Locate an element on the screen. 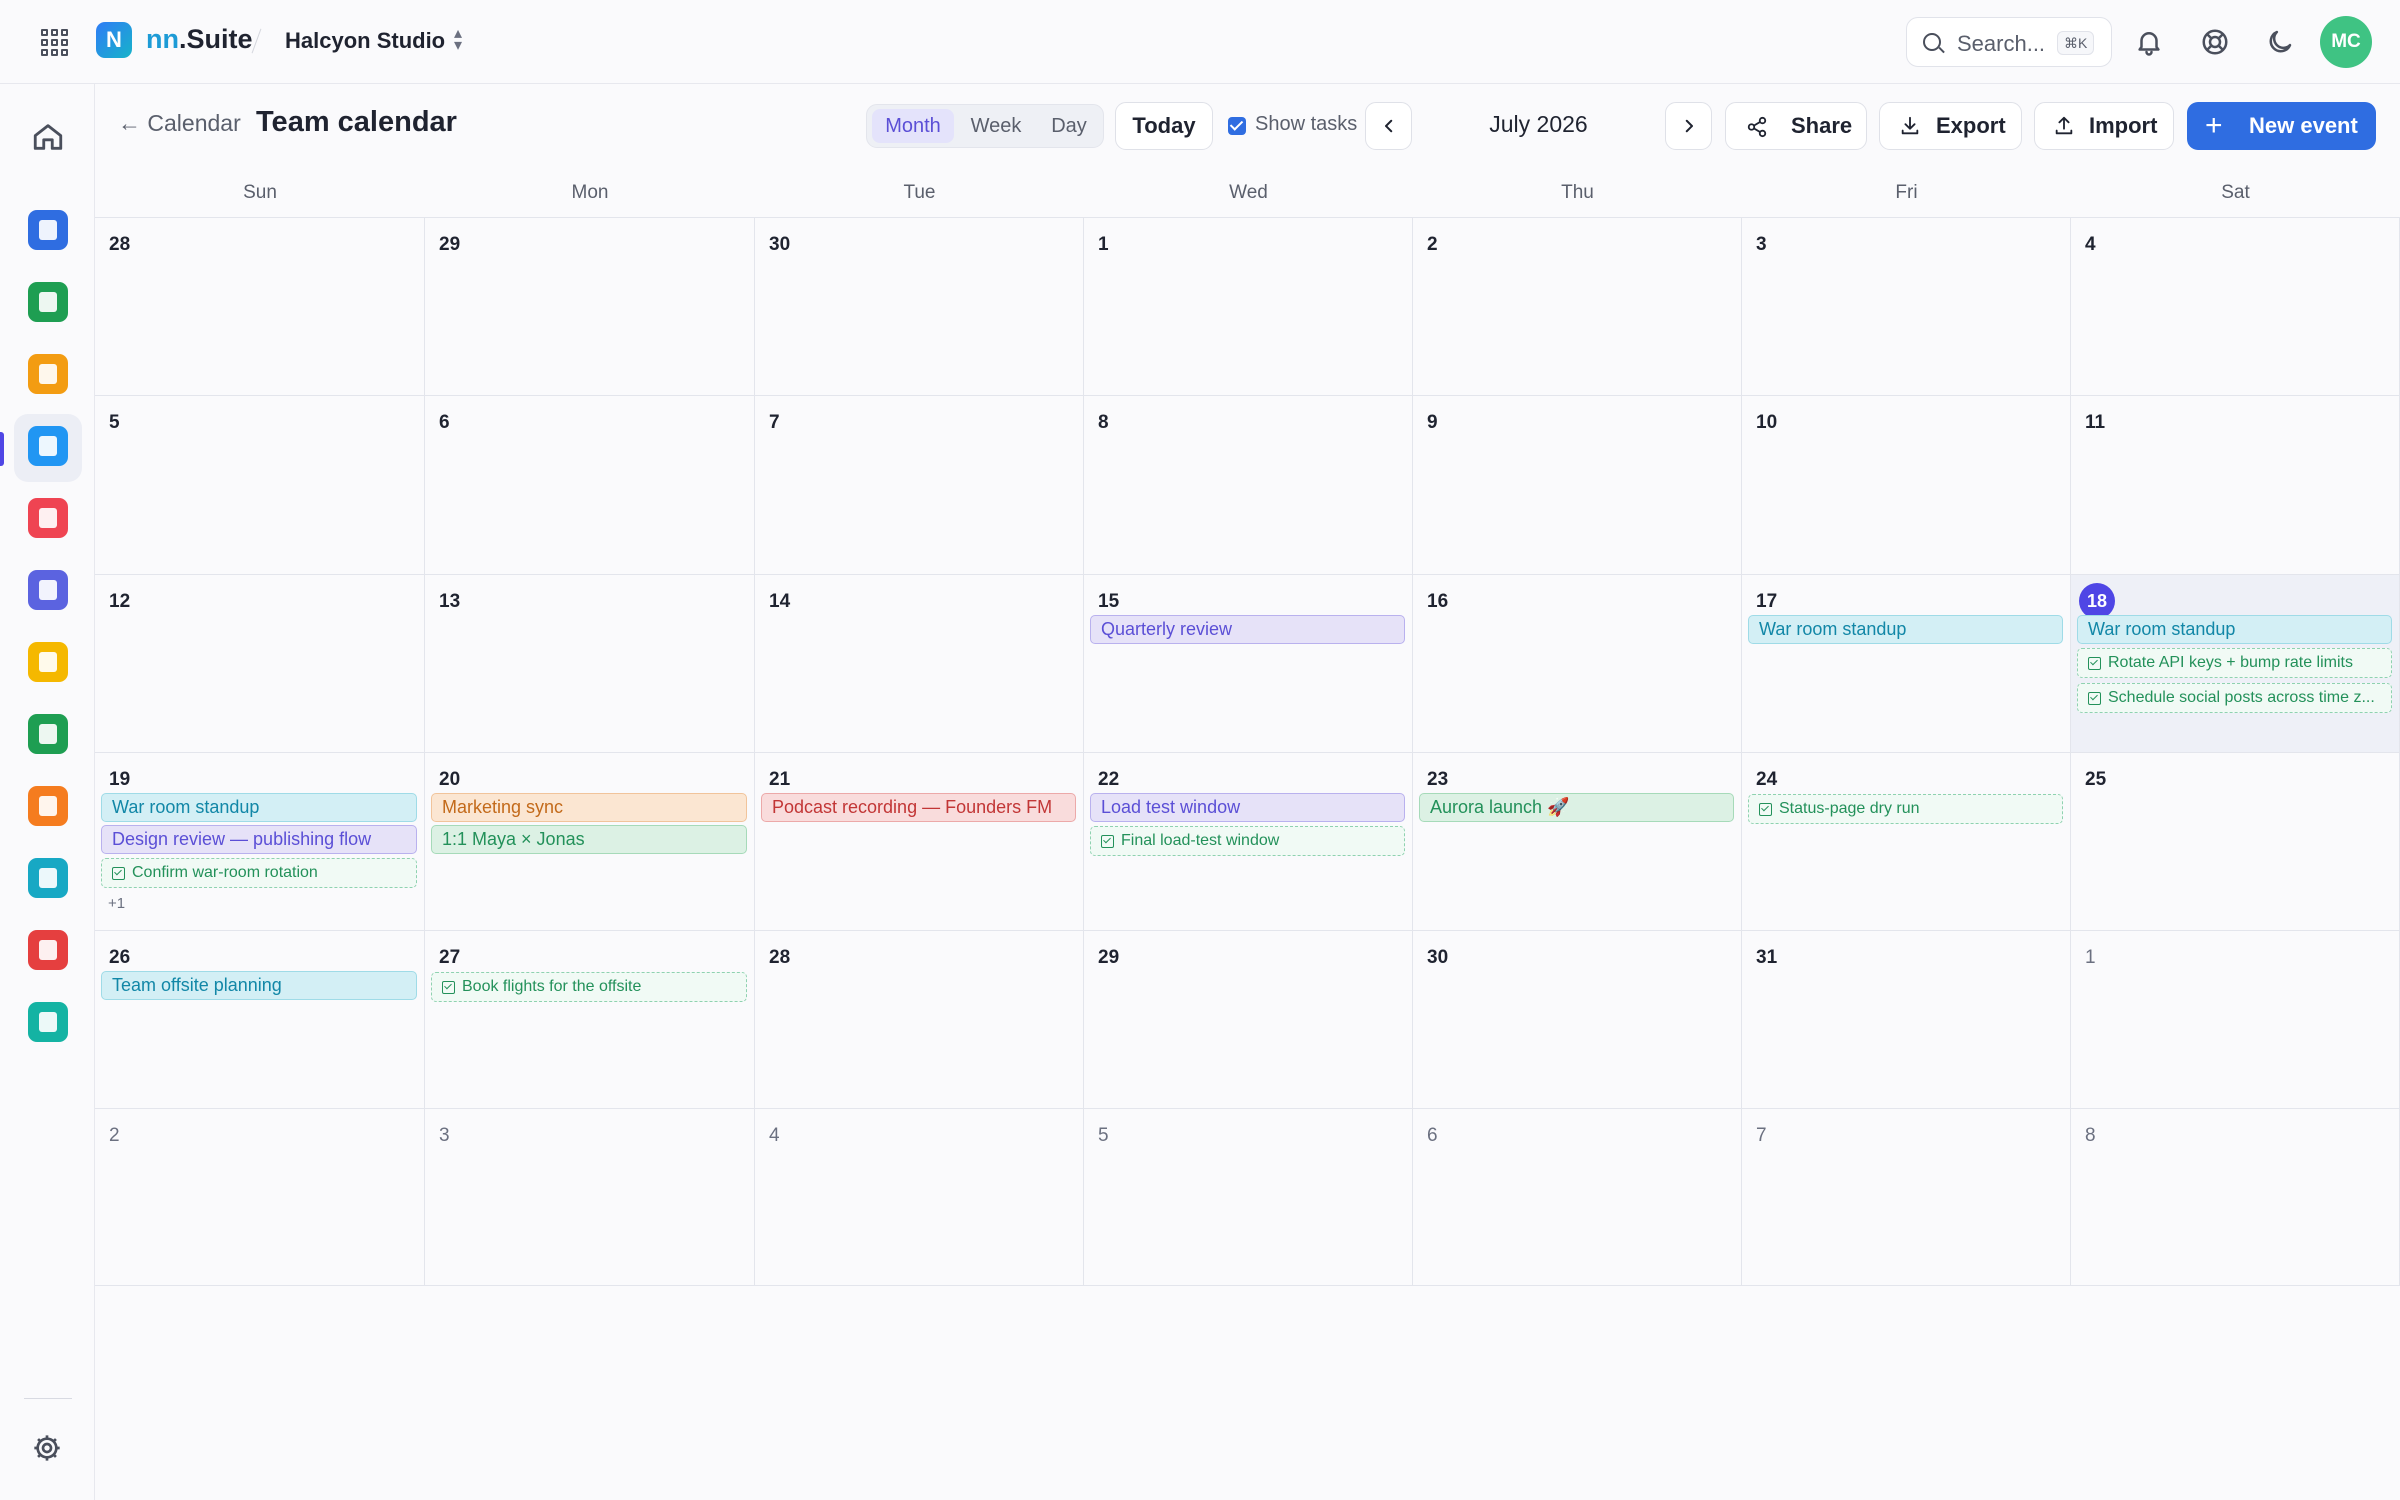  day-cell: 22 Load test window Final load-test window is located at coordinates (1248, 842).